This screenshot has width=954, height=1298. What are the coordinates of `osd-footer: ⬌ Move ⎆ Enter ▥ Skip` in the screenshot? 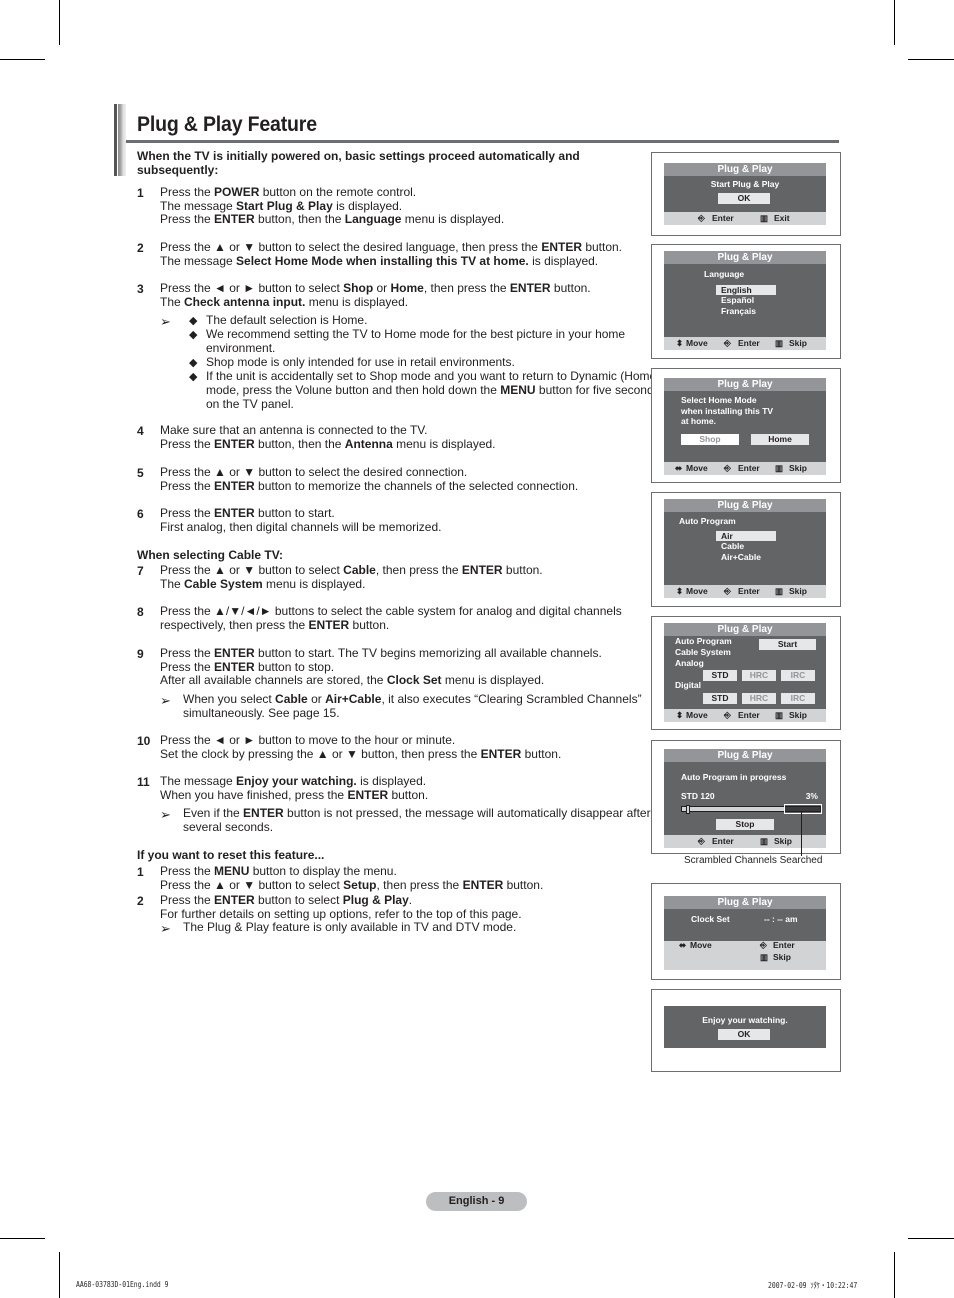 It's located at (745, 468).